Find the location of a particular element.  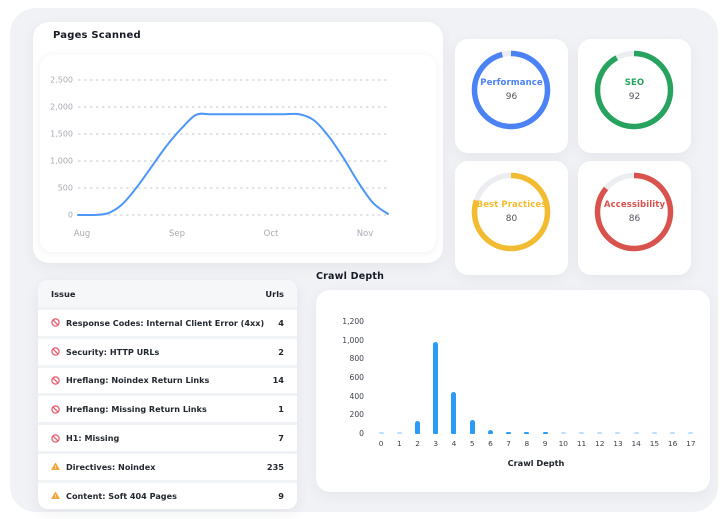

svg-text: Aug is located at coordinates (82, 234).